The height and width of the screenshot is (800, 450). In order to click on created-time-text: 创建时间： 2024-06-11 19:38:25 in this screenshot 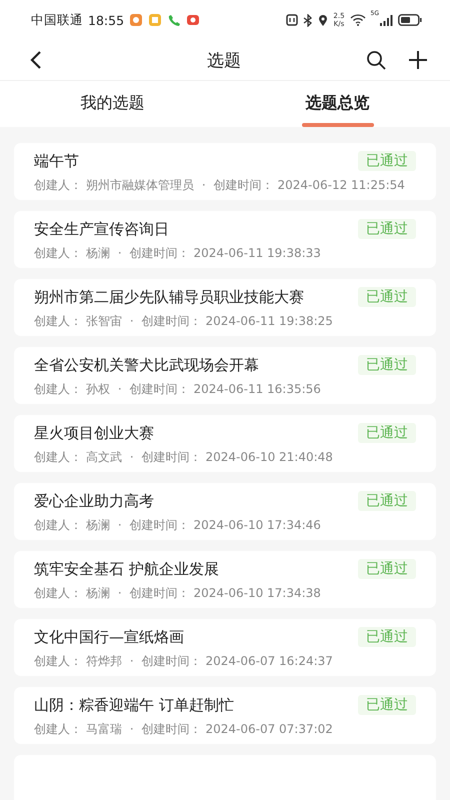, I will do `click(237, 321)`.